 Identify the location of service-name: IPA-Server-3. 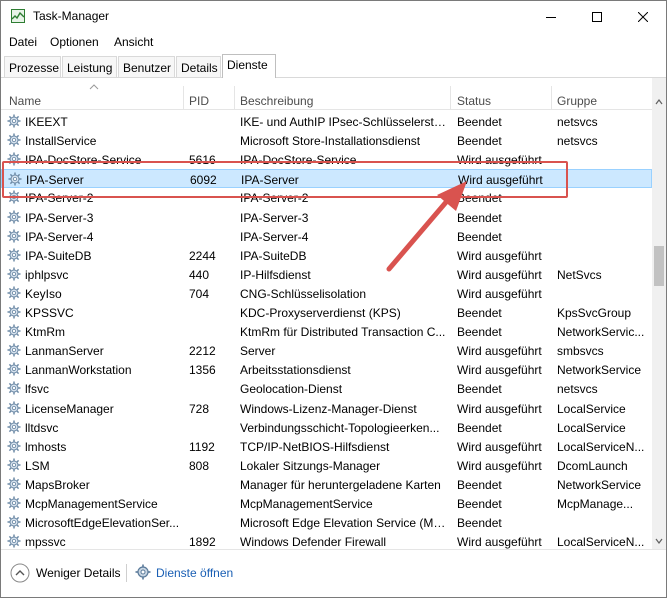
(59, 217).